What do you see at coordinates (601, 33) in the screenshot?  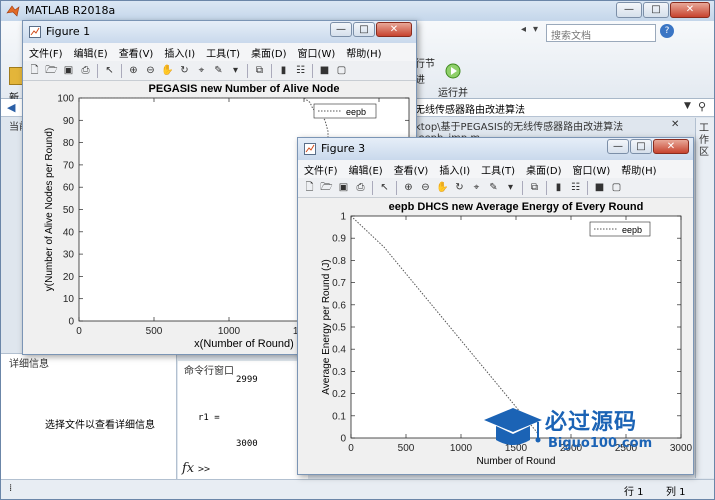 I see `search-input: 搜索文档` at bounding box center [601, 33].